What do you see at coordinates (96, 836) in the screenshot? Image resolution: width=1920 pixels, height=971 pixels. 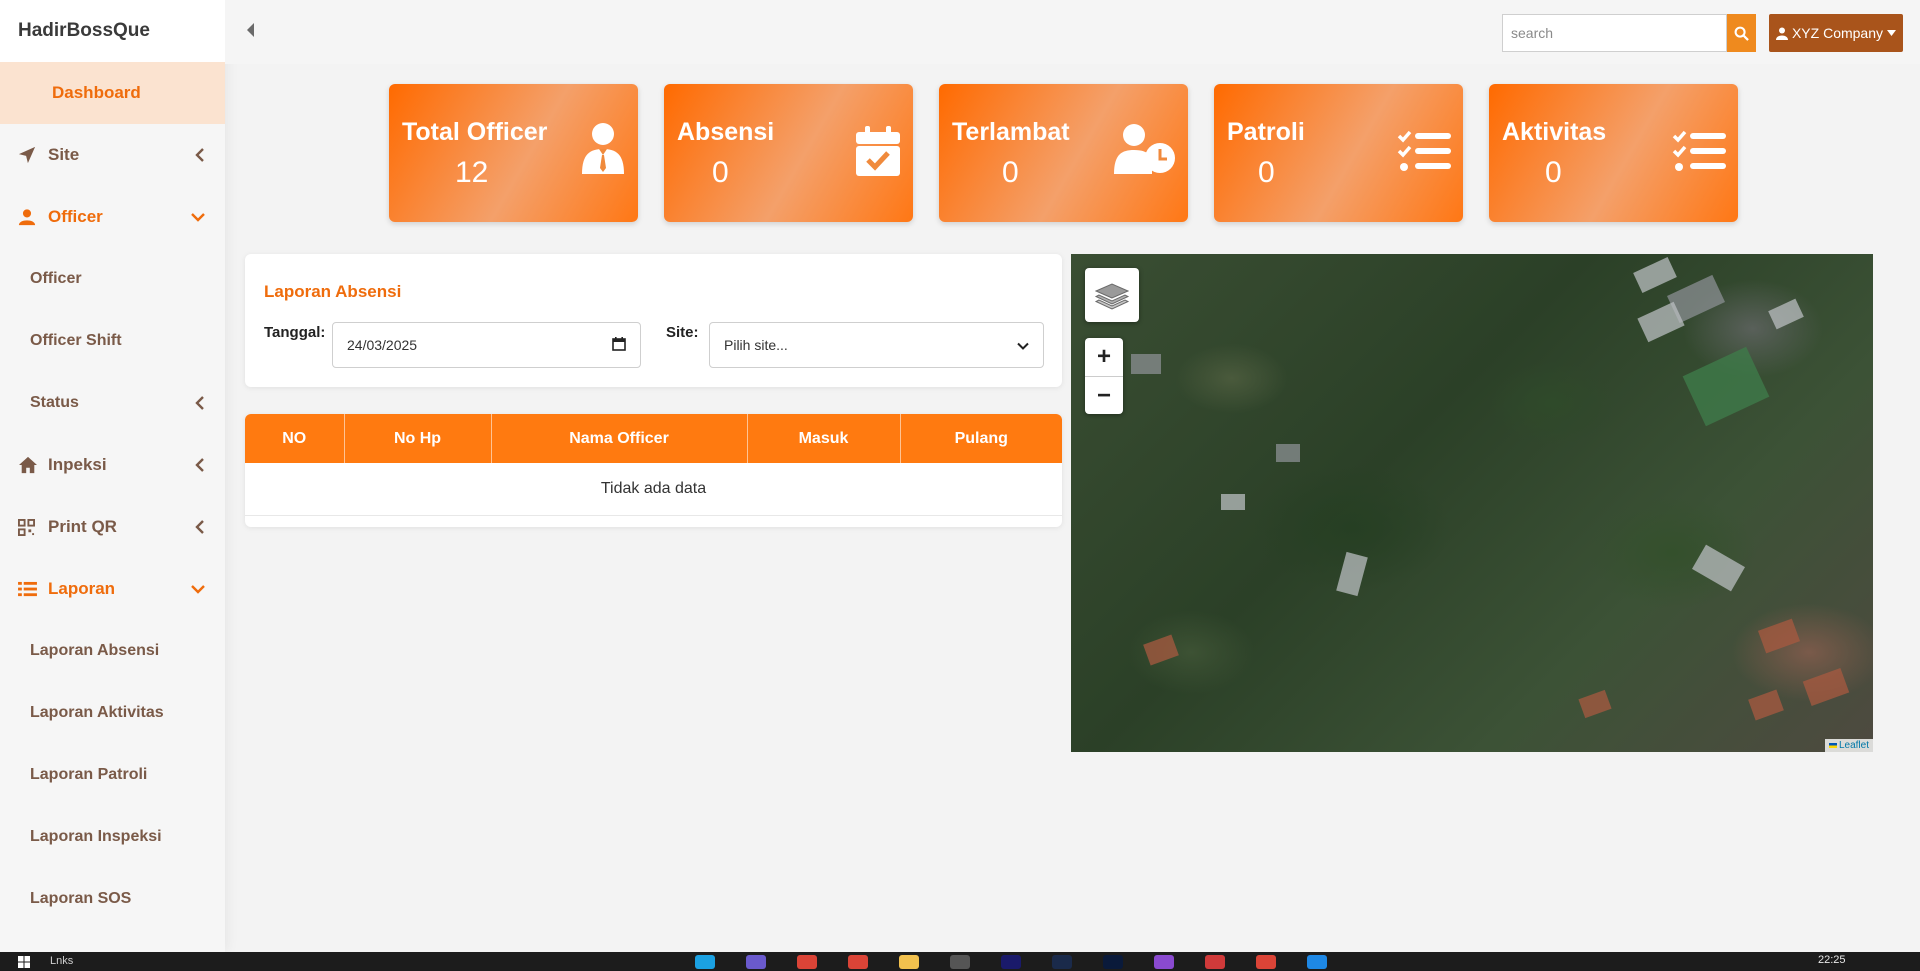 I see `sidebar-item-label: Laporan Inspeksi` at bounding box center [96, 836].